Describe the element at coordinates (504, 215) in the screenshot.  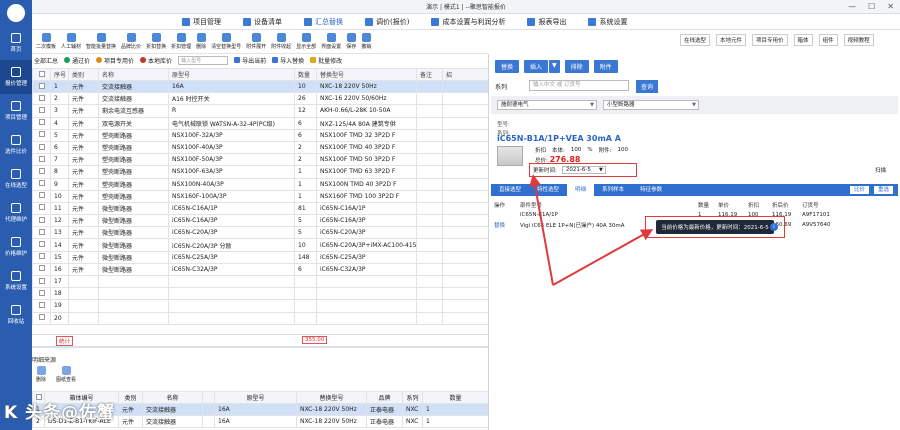
I see `table-cell` at that location.